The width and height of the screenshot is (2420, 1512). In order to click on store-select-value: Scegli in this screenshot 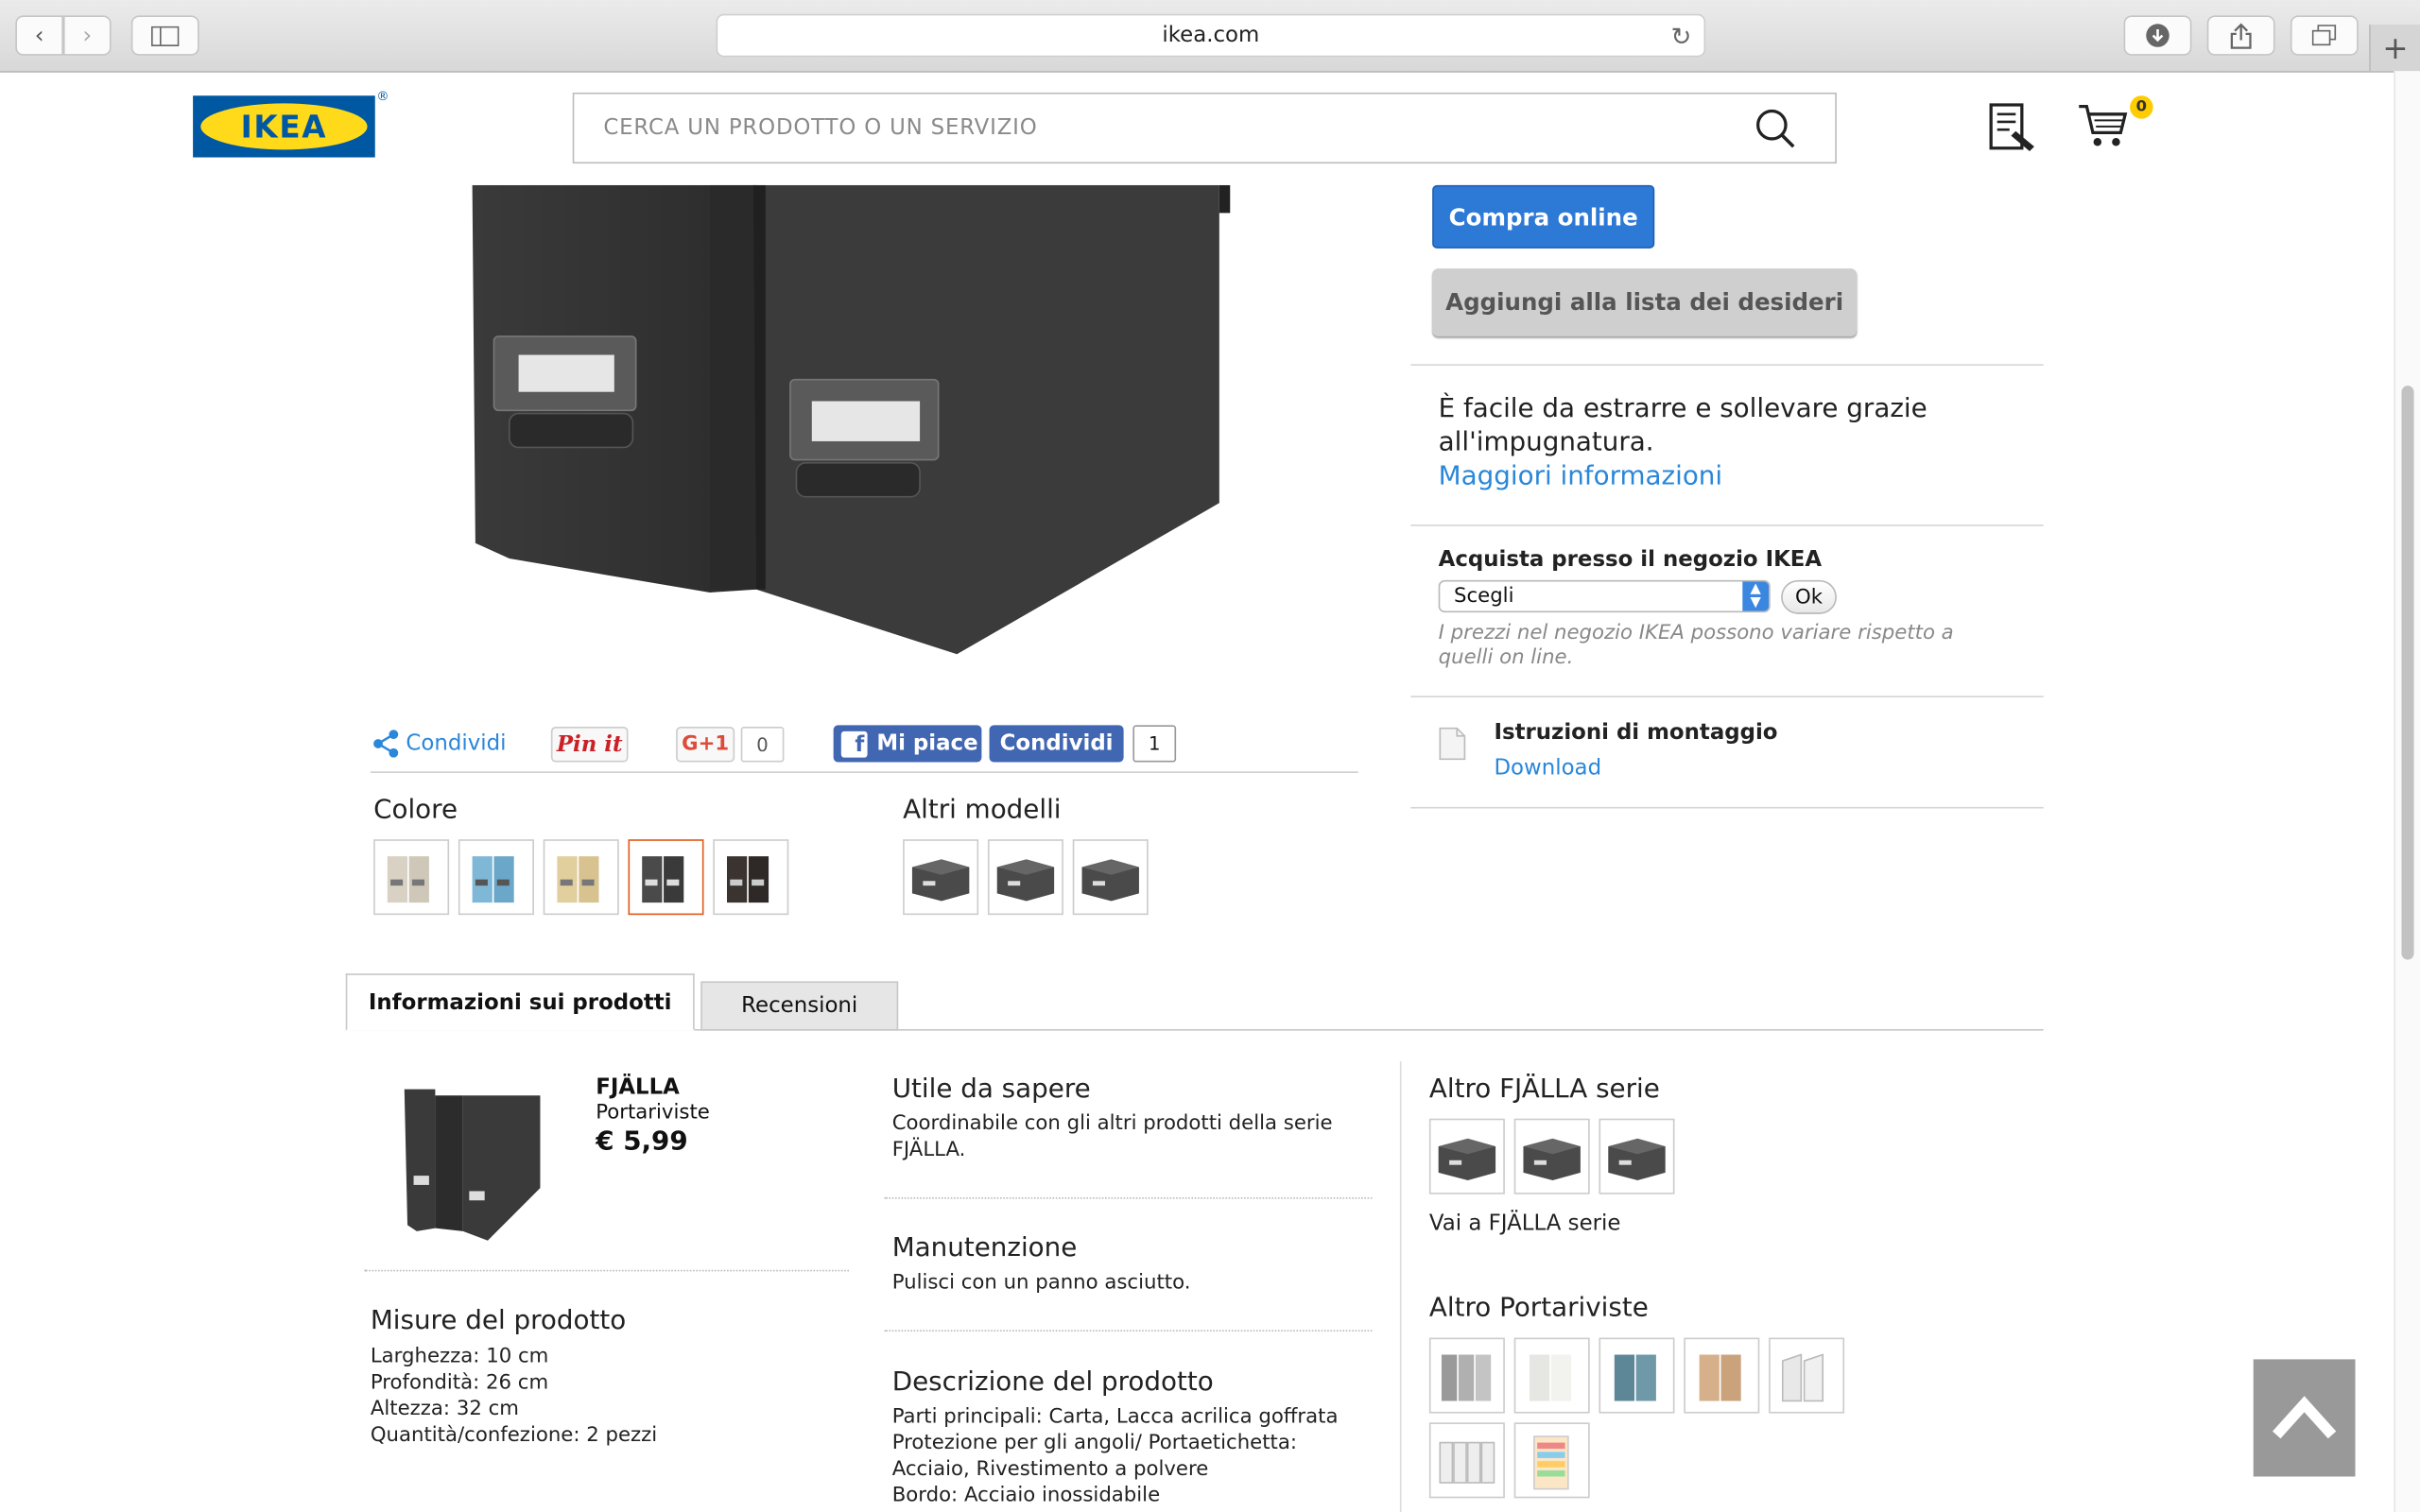, I will do `click(1484, 596)`.